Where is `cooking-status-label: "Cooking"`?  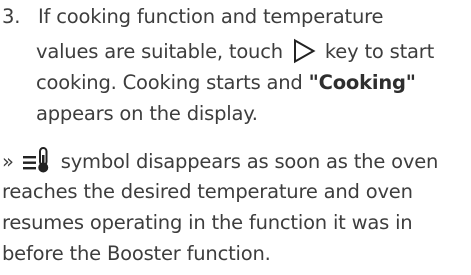 cooking-status-label: "Cooking" is located at coordinates (362, 82).